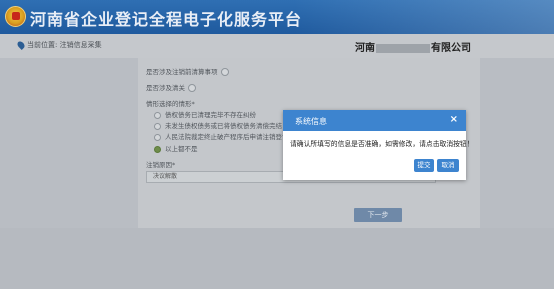 The height and width of the screenshot is (289, 554). Describe the element at coordinates (382, 144) in the screenshot. I see `dialog-message: 请确认所填写的信息是否准确，如需修改，请点击取消按钮！` at that location.